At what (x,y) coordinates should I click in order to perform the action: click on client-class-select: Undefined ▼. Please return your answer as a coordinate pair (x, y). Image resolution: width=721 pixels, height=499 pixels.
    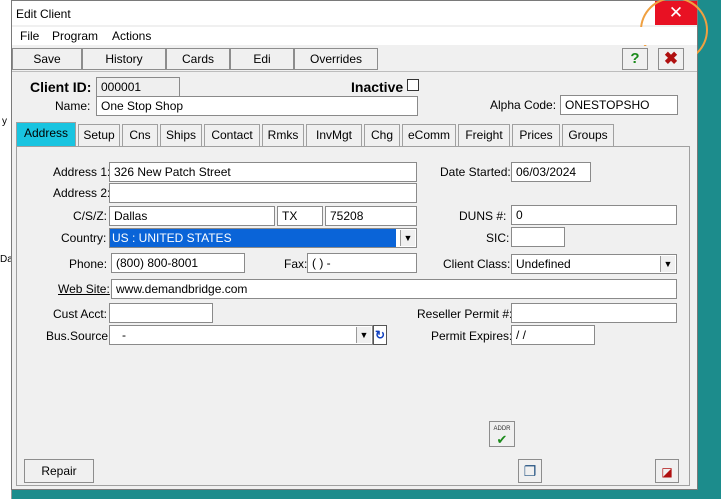
    Looking at the image, I should click on (594, 264).